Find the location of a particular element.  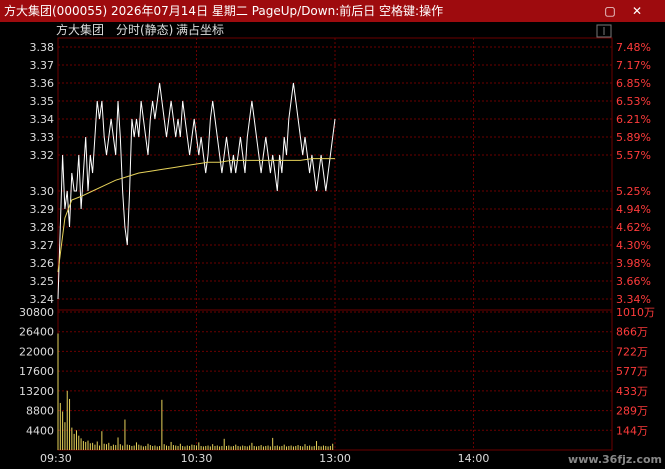

pct-tick-label: 5.57% is located at coordinates (633, 155).